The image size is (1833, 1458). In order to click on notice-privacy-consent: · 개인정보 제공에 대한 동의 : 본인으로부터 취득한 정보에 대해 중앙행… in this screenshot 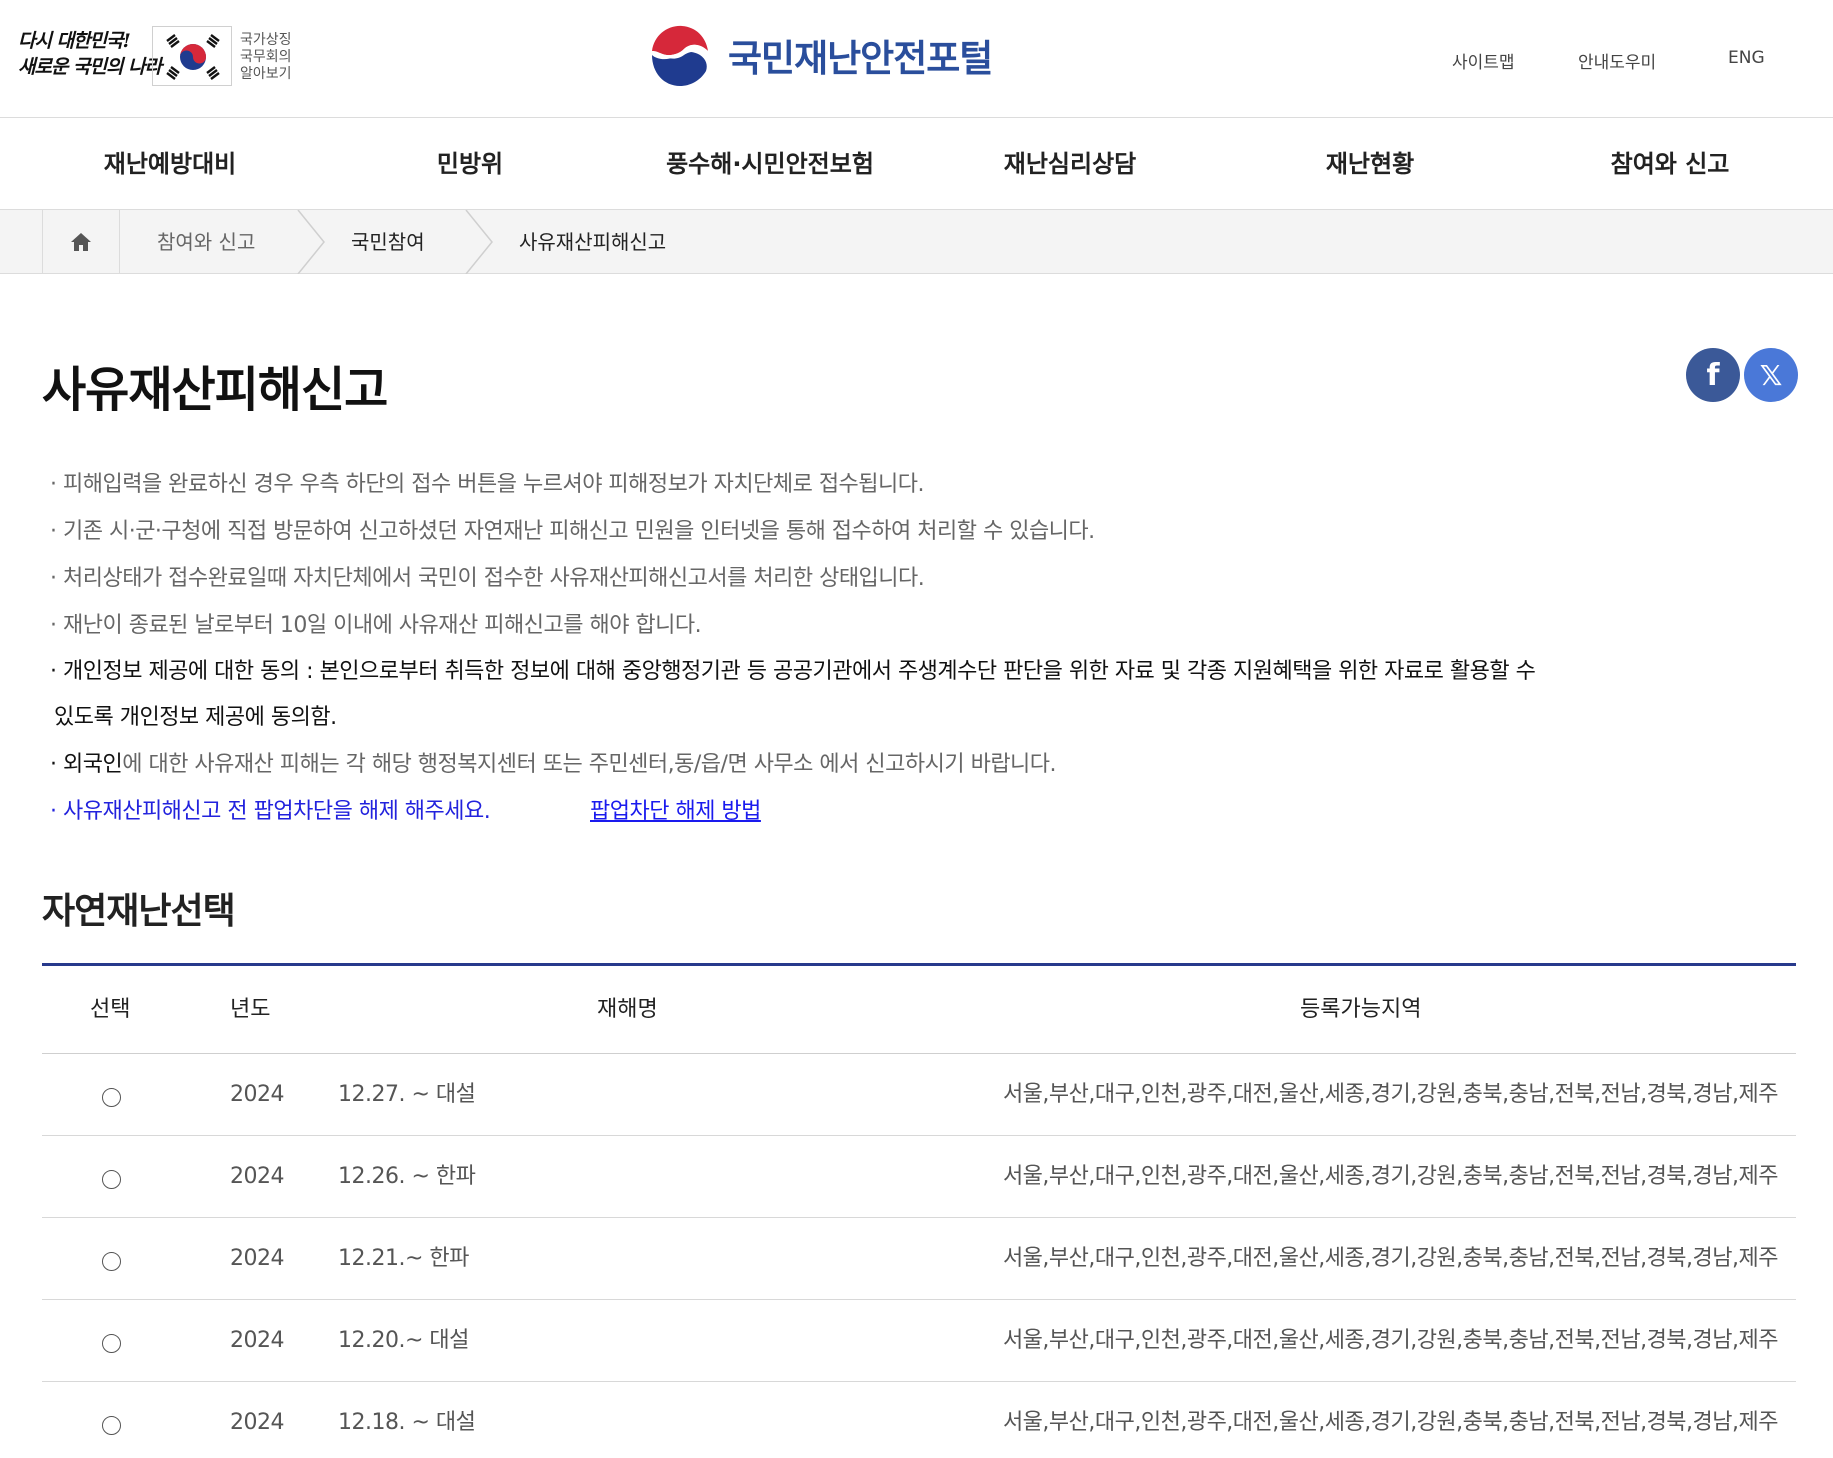, I will do `click(793, 671)`.